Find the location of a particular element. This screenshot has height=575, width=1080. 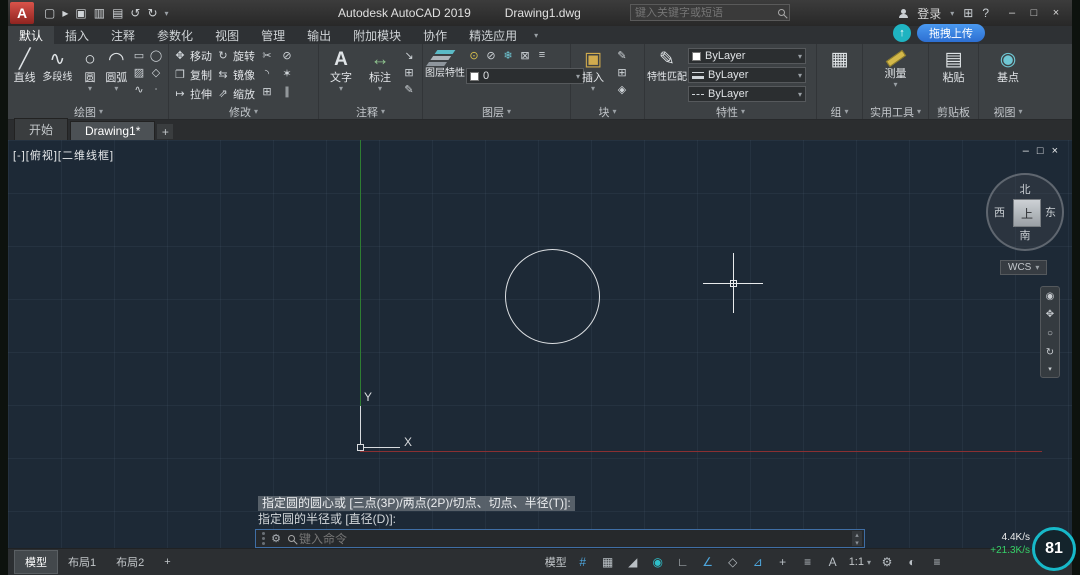

drawn-circle is located at coordinates (552, 296).